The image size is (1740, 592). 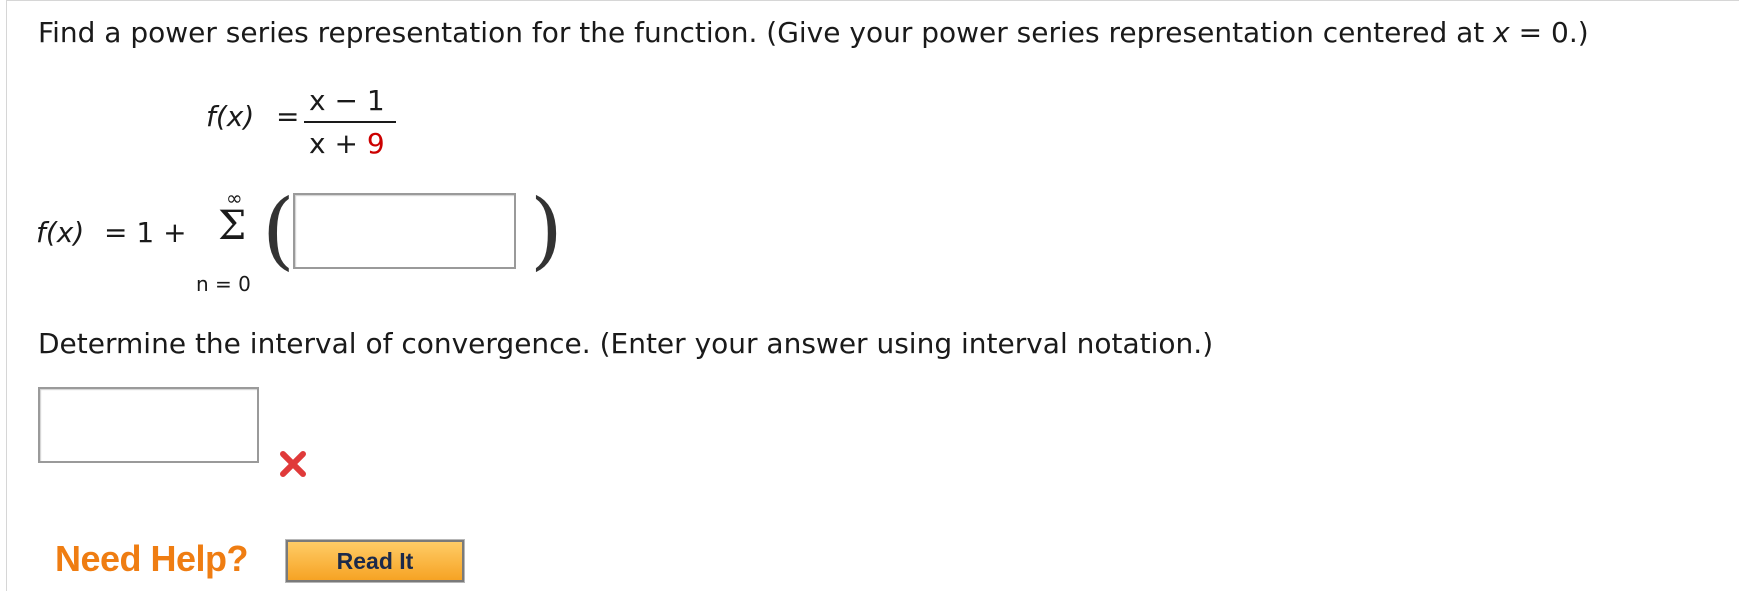 What do you see at coordinates (1501, 32) in the screenshot?
I see `prompt-variable: x` at bounding box center [1501, 32].